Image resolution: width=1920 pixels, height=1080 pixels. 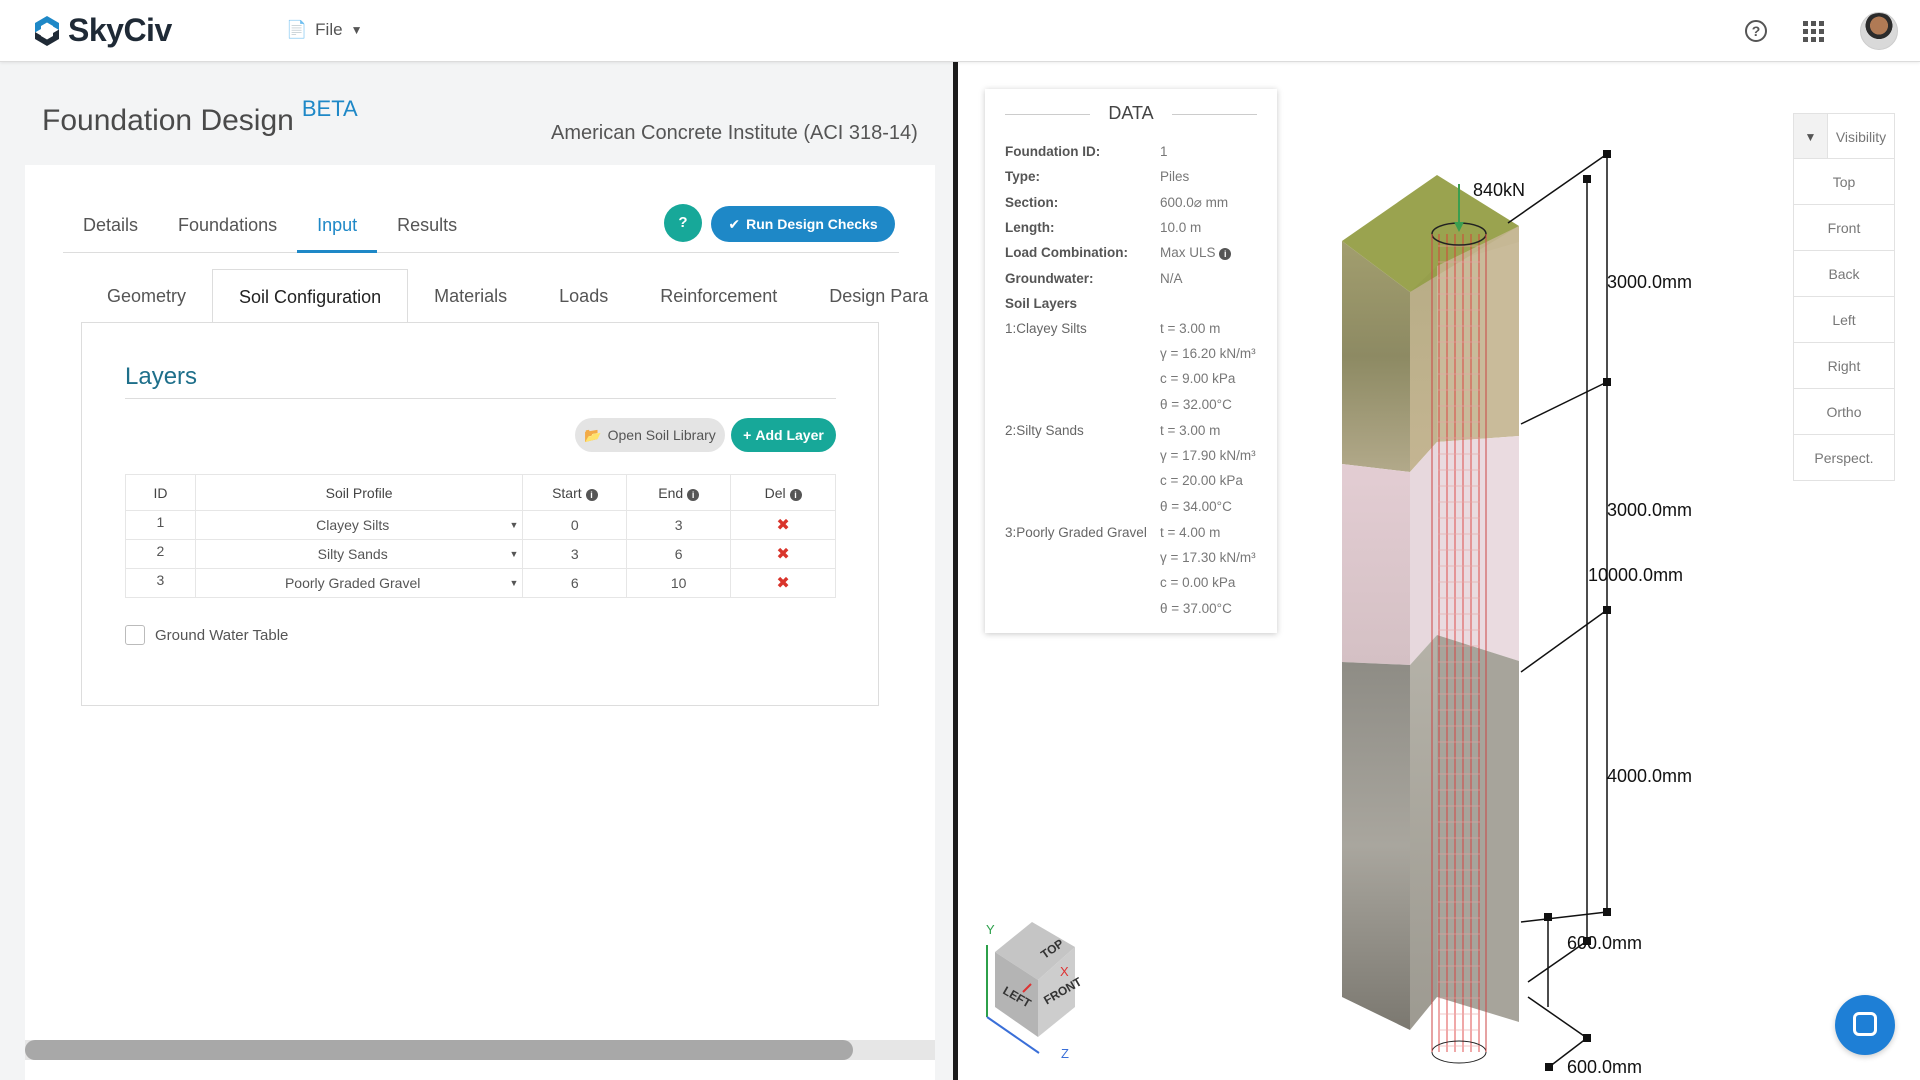 I want to click on avatar, so click(x=1879, y=31).